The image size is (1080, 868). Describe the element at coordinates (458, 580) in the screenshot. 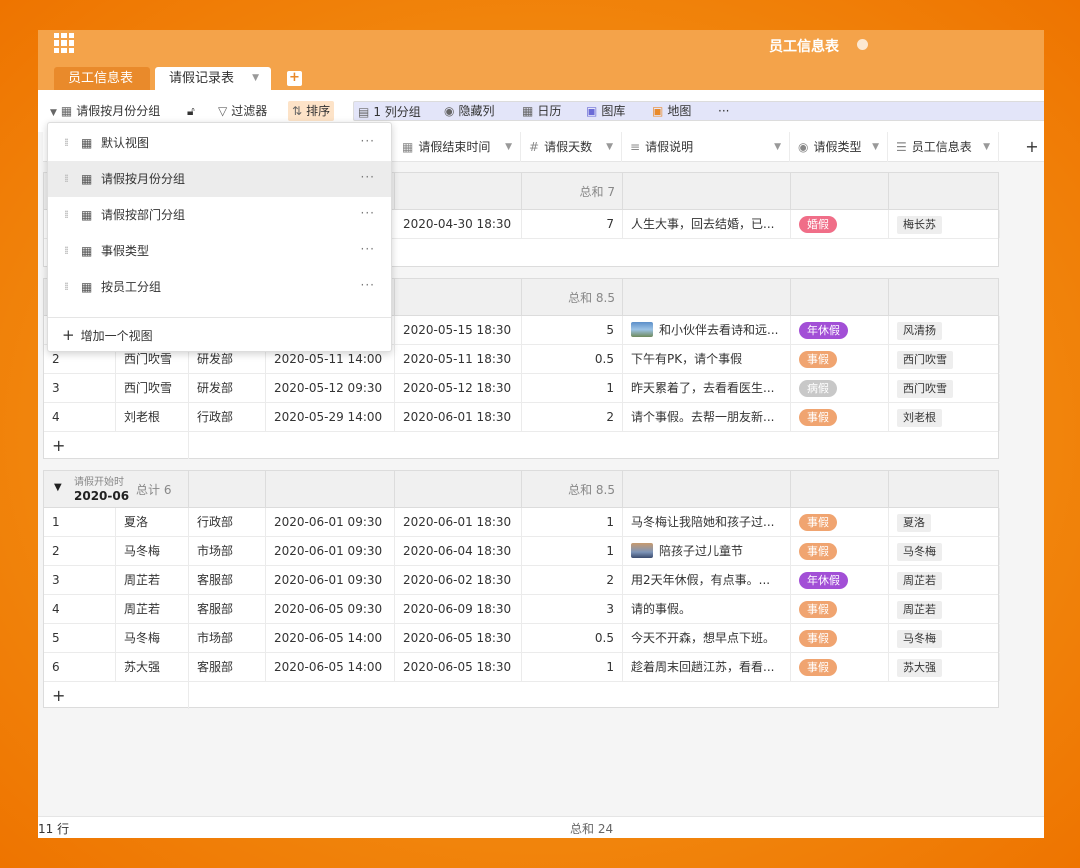

I see `end-time-cell: 2020-06-02 18:30` at that location.